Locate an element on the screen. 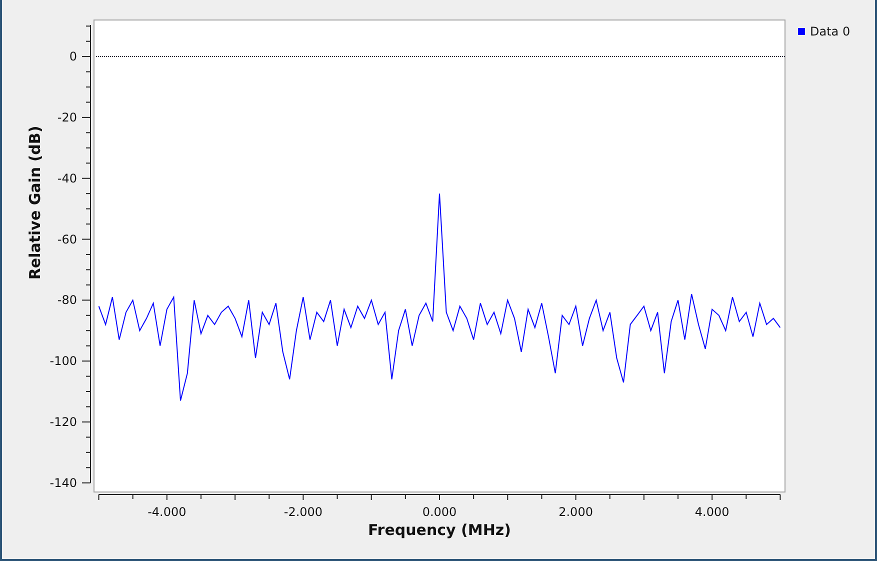  legend-label: Data 0 is located at coordinates (830, 31).